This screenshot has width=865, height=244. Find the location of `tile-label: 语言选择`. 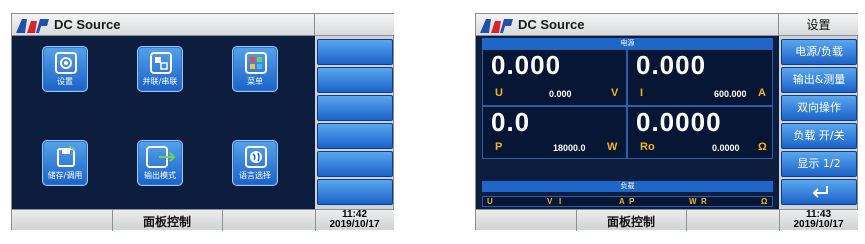

tile-label: 语言选择 is located at coordinates (255, 175).